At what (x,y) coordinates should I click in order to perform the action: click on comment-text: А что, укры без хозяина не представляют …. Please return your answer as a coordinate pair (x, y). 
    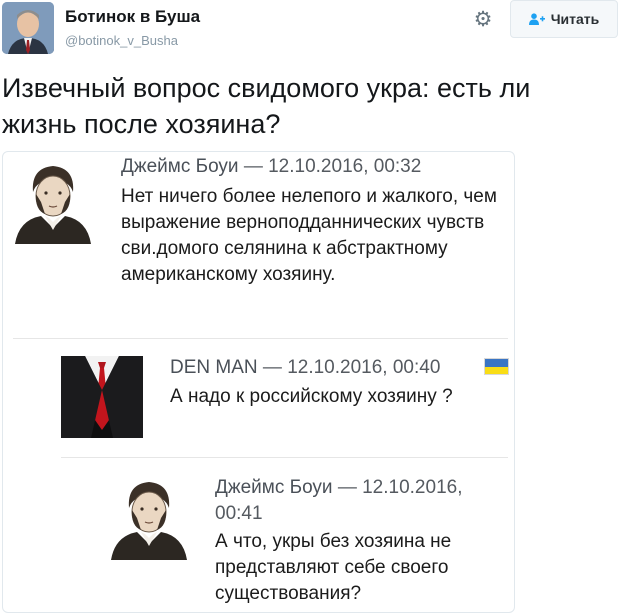
    Looking at the image, I should click on (333, 567).